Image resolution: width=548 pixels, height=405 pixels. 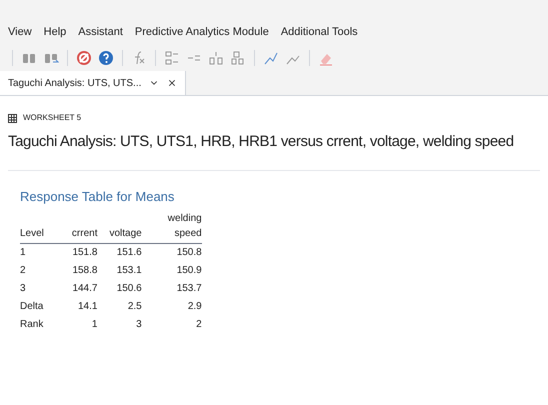 I want to click on column-header: voltage, so click(x=125, y=233).